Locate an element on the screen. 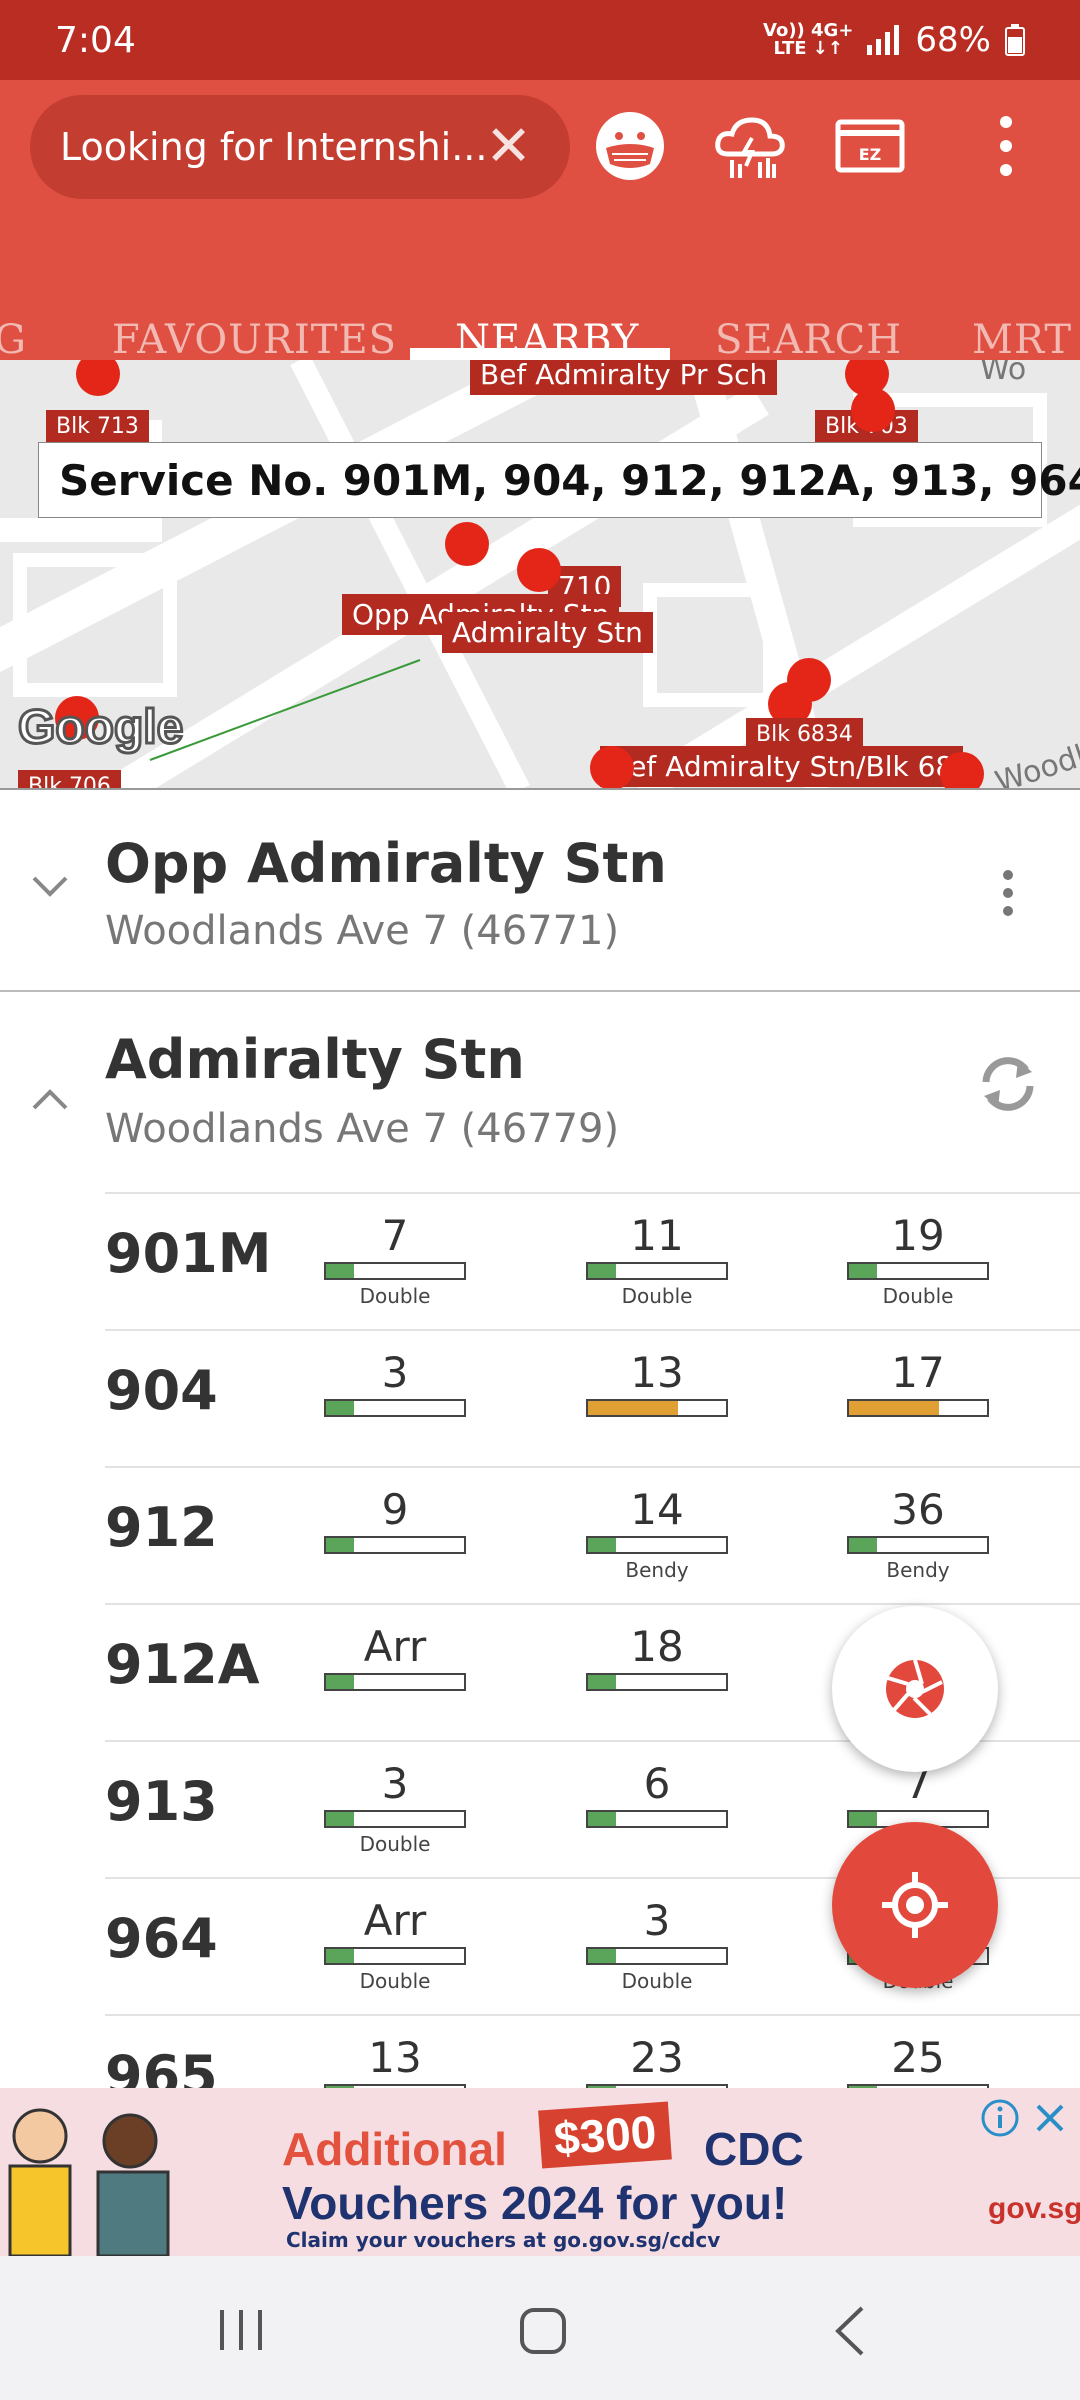 Image resolution: width=1080 pixels, height=2400 pixels. arrival-estimate: 36 Bendy is located at coordinates (918, 1533).